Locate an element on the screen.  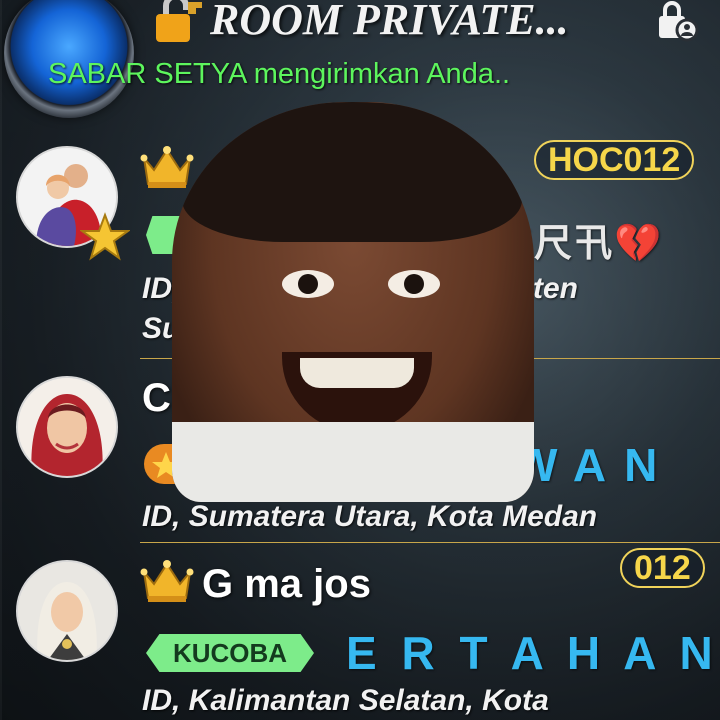
location-text: ID, Sumatera Utara, Kota Medan is located at coordinates (370, 516).